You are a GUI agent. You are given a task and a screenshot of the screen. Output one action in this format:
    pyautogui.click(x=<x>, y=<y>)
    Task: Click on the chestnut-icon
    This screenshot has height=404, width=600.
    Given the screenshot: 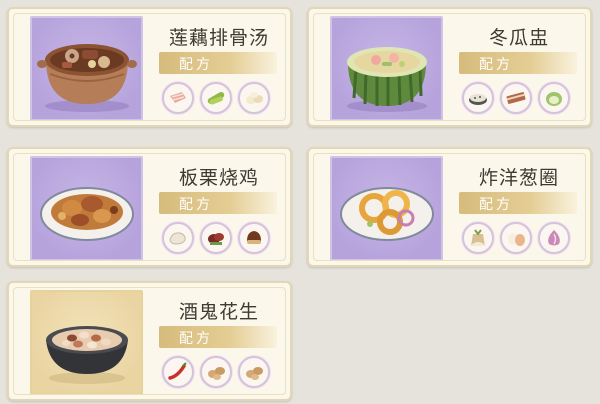 What is the action you would take?
    pyautogui.click(x=254, y=237)
    